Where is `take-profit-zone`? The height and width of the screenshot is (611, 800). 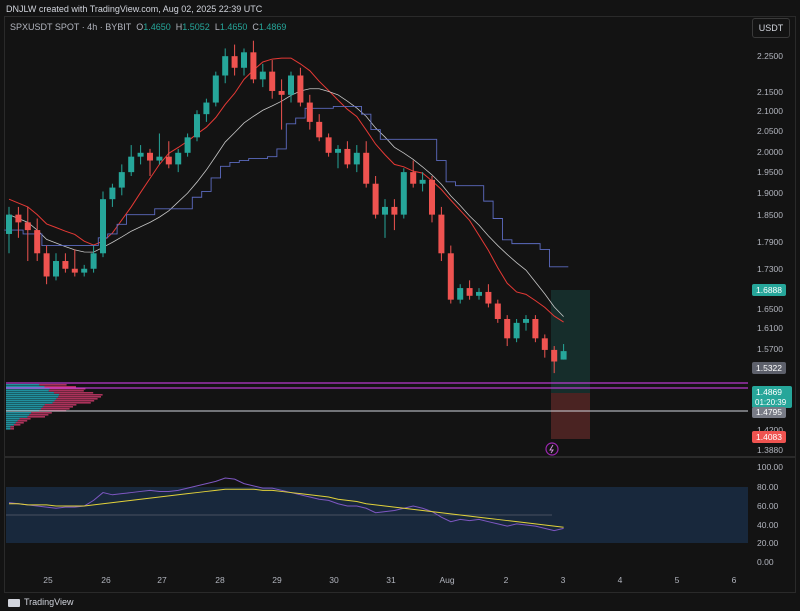 take-profit-zone is located at coordinates (570, 341).